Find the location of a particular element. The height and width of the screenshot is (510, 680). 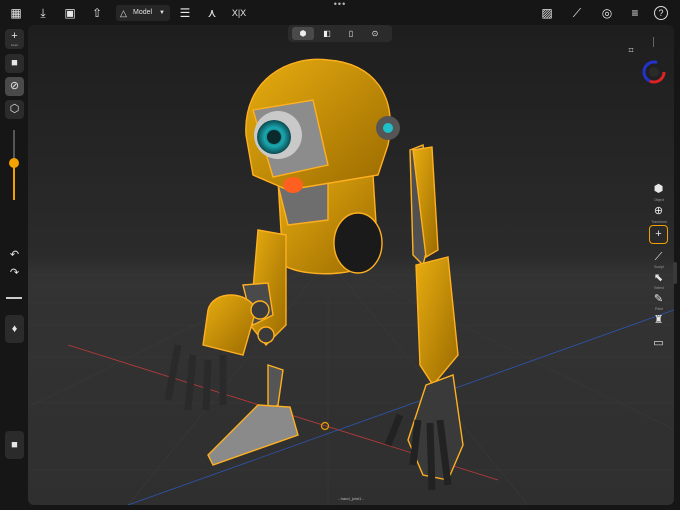

add-caption: Insert is located at coordinates (14, 45).